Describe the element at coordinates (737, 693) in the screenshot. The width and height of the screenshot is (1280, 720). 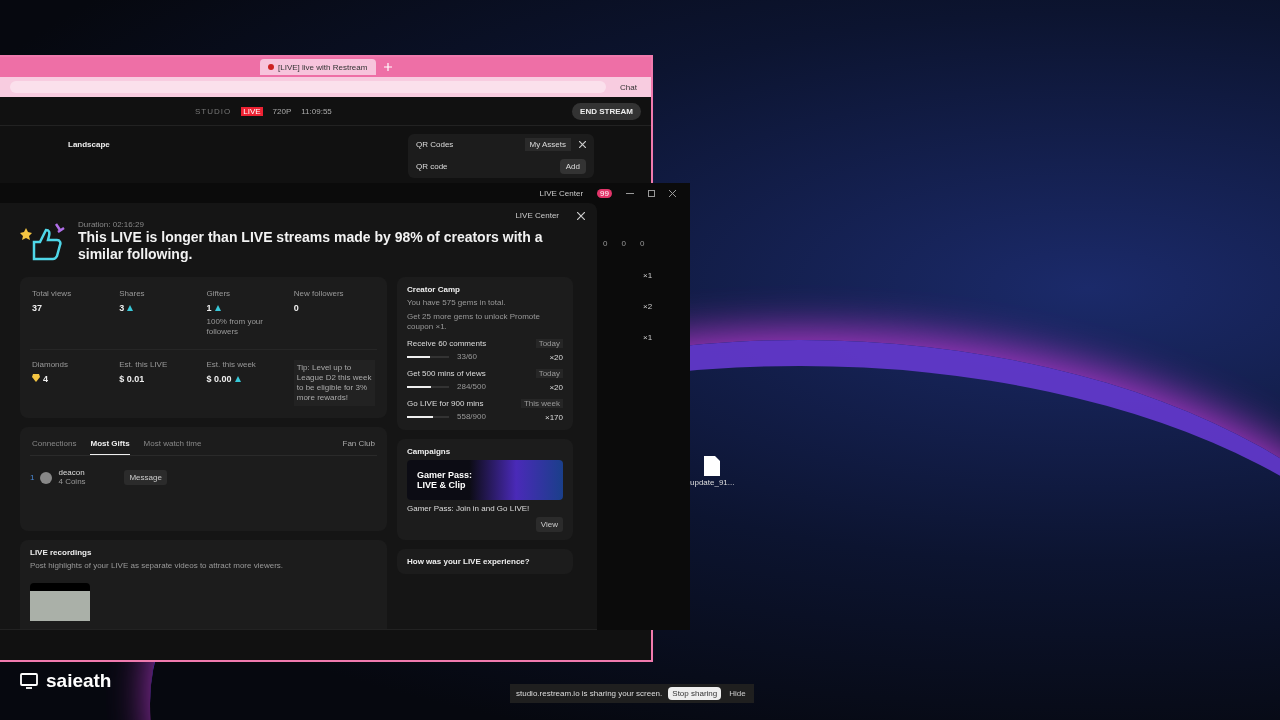
I see `hide-button: Hide` at that location.